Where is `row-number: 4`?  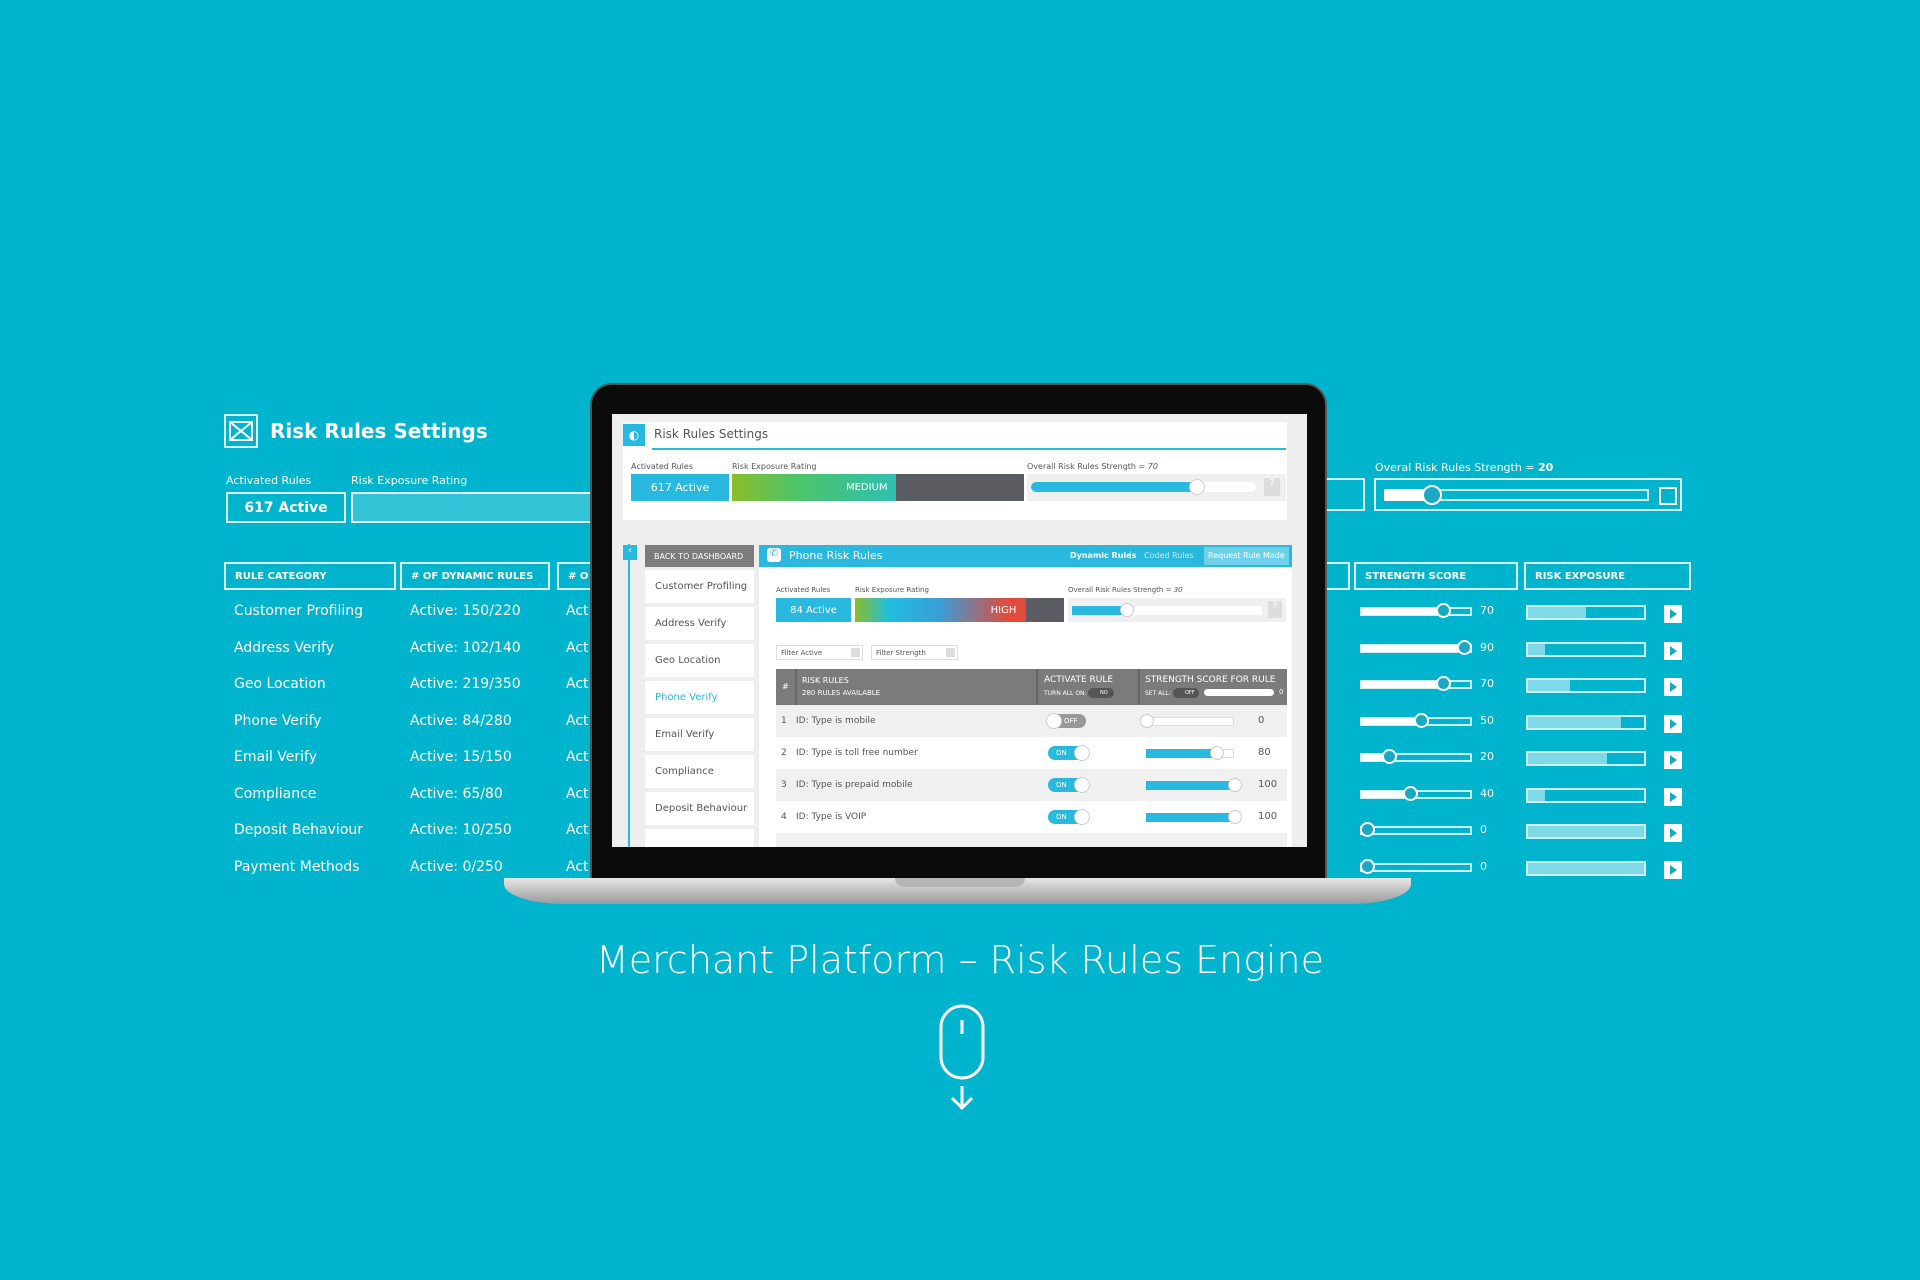
row-number: 4 is located at coordinates (784, 817).